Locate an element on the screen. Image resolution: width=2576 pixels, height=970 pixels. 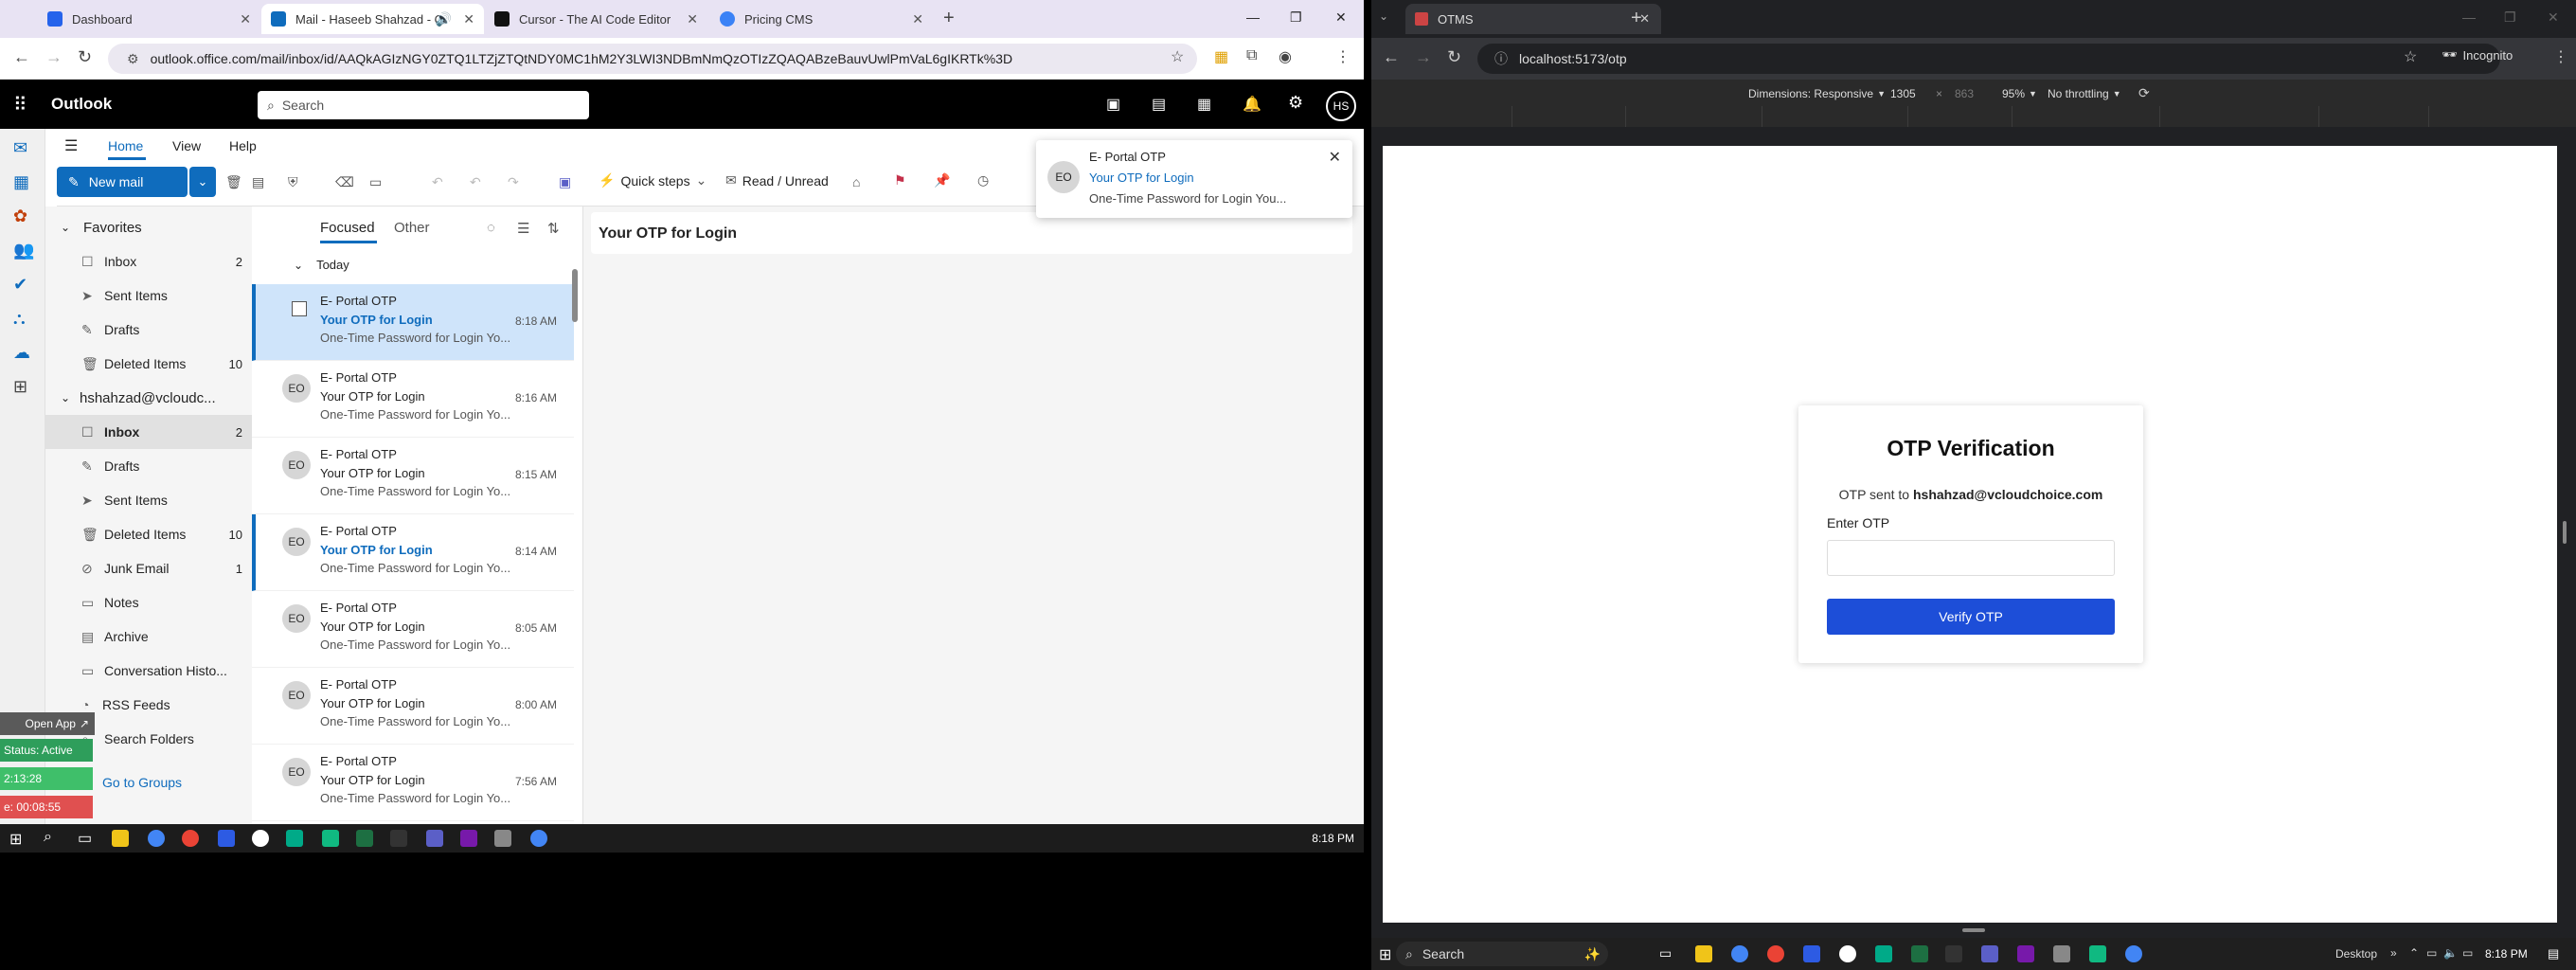
battery-icon: ▭ is located at coordinates (2467, 953).